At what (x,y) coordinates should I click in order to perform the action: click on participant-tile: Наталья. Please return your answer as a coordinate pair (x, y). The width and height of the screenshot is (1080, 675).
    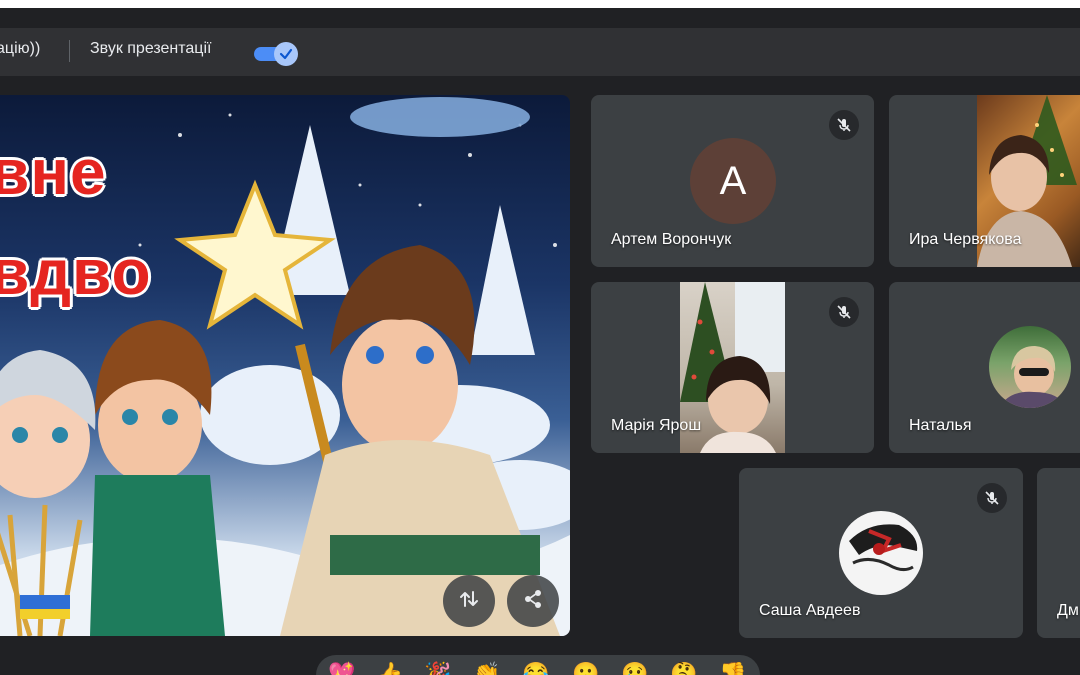
    Looking at the image, I should click on (984, 367).